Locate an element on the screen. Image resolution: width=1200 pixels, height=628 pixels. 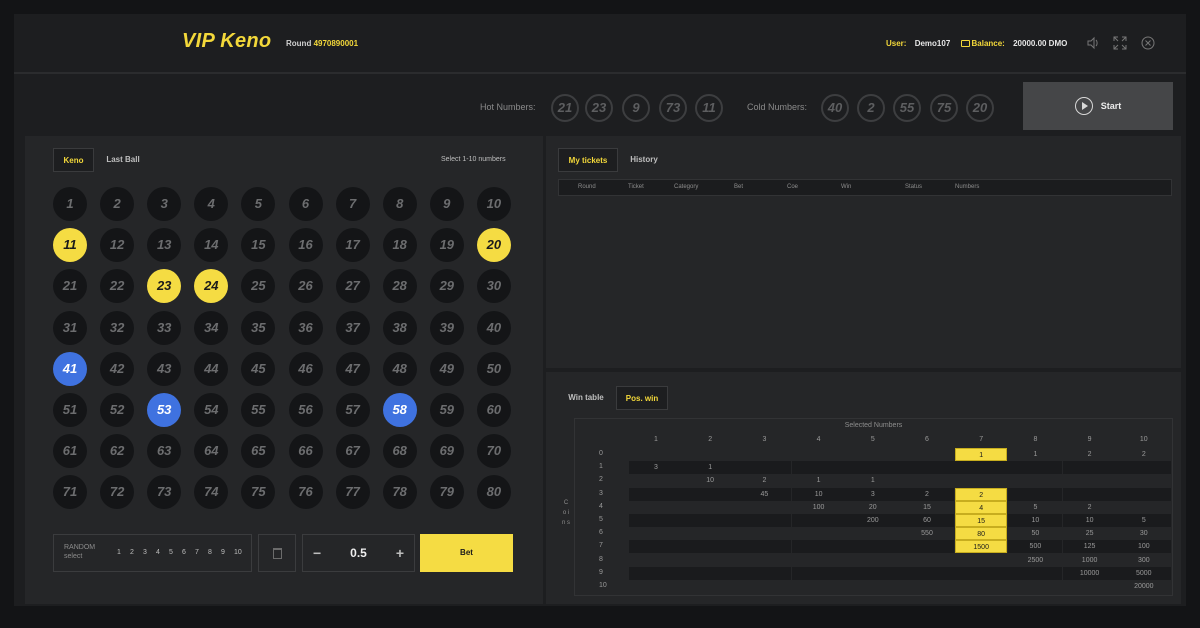
number-ball-6: 6 is located at coordinates (305, 204).